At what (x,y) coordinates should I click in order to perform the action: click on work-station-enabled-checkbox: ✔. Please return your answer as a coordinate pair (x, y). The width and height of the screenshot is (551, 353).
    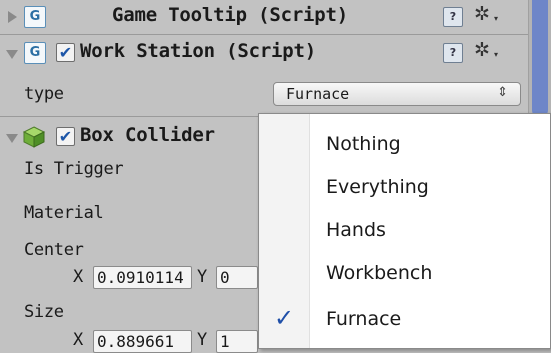
    Looking at the image, I should click on (65, 52).